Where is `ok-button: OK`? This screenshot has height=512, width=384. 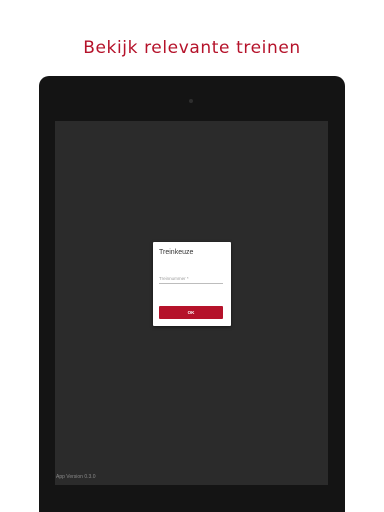
ok-button: OK is located at coordinates (191, 312).